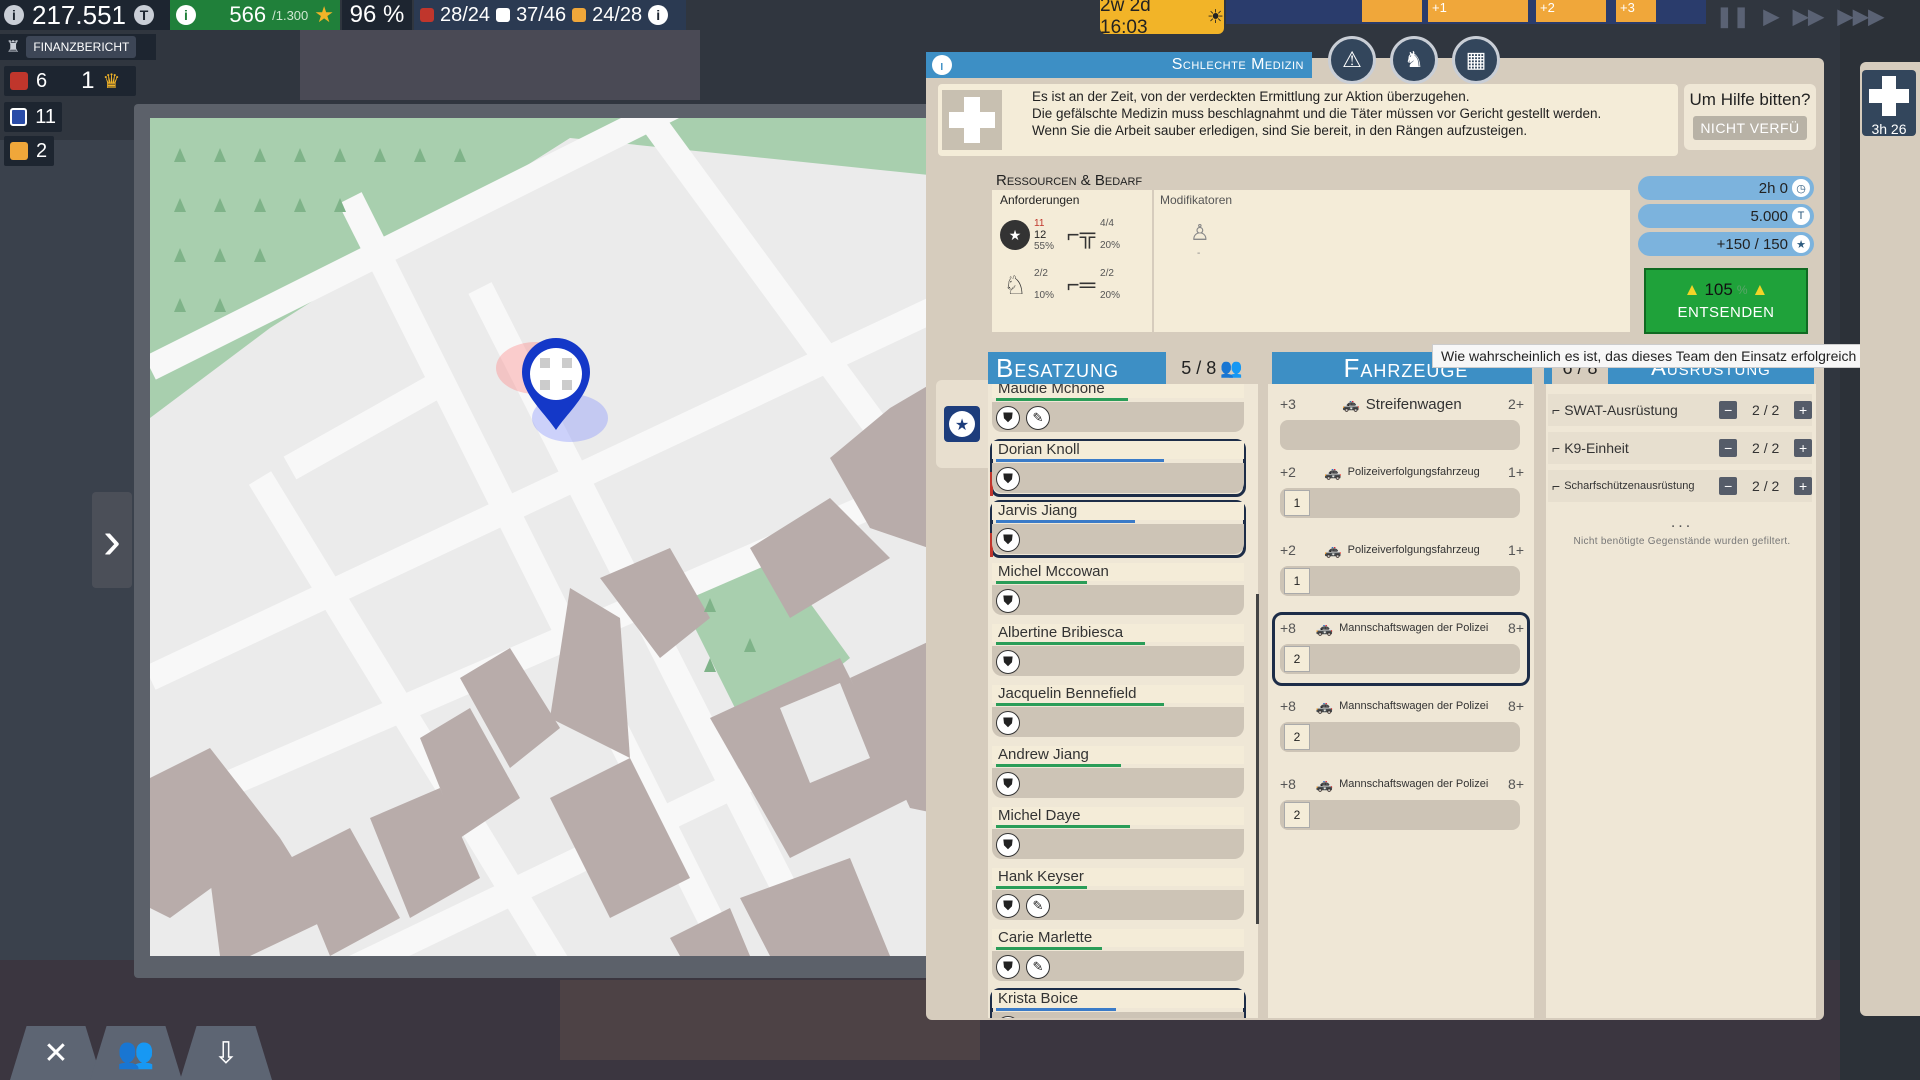 The width and height of the screenshot is (1920, 1080). What do you see at coordinates (377, 15) in the screenshot?
I see `approval-percent: 96 %` at bounding box center [377, 15].